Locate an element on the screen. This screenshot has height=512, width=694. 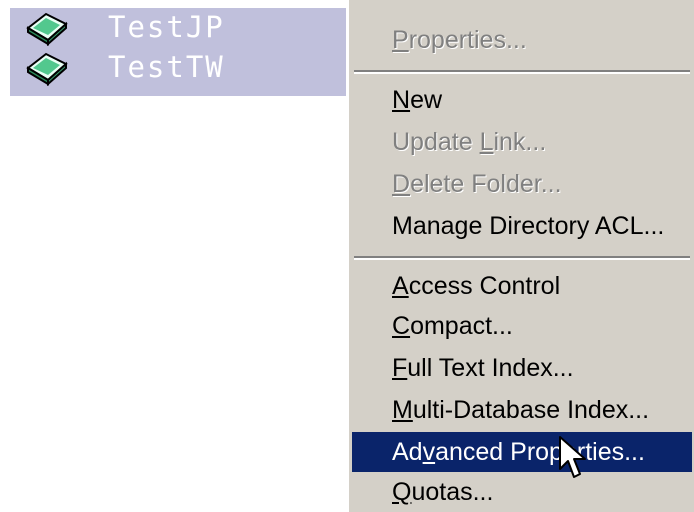
menu-item-label: Update is located at coordinates (436, 142).